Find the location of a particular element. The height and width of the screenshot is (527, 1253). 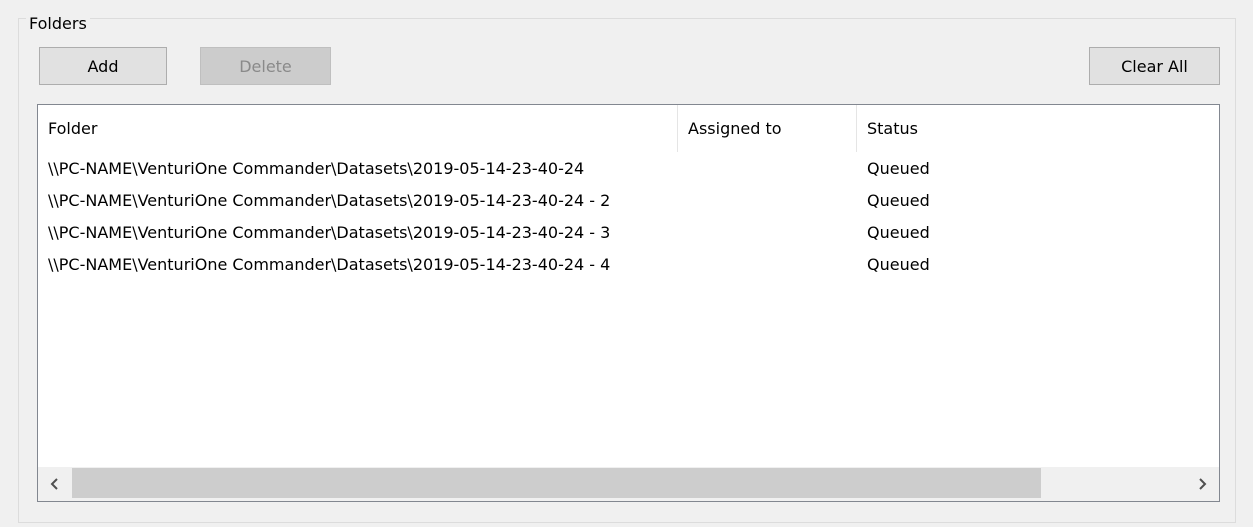

chevron-left-icon is located at coordinates (54, 484).